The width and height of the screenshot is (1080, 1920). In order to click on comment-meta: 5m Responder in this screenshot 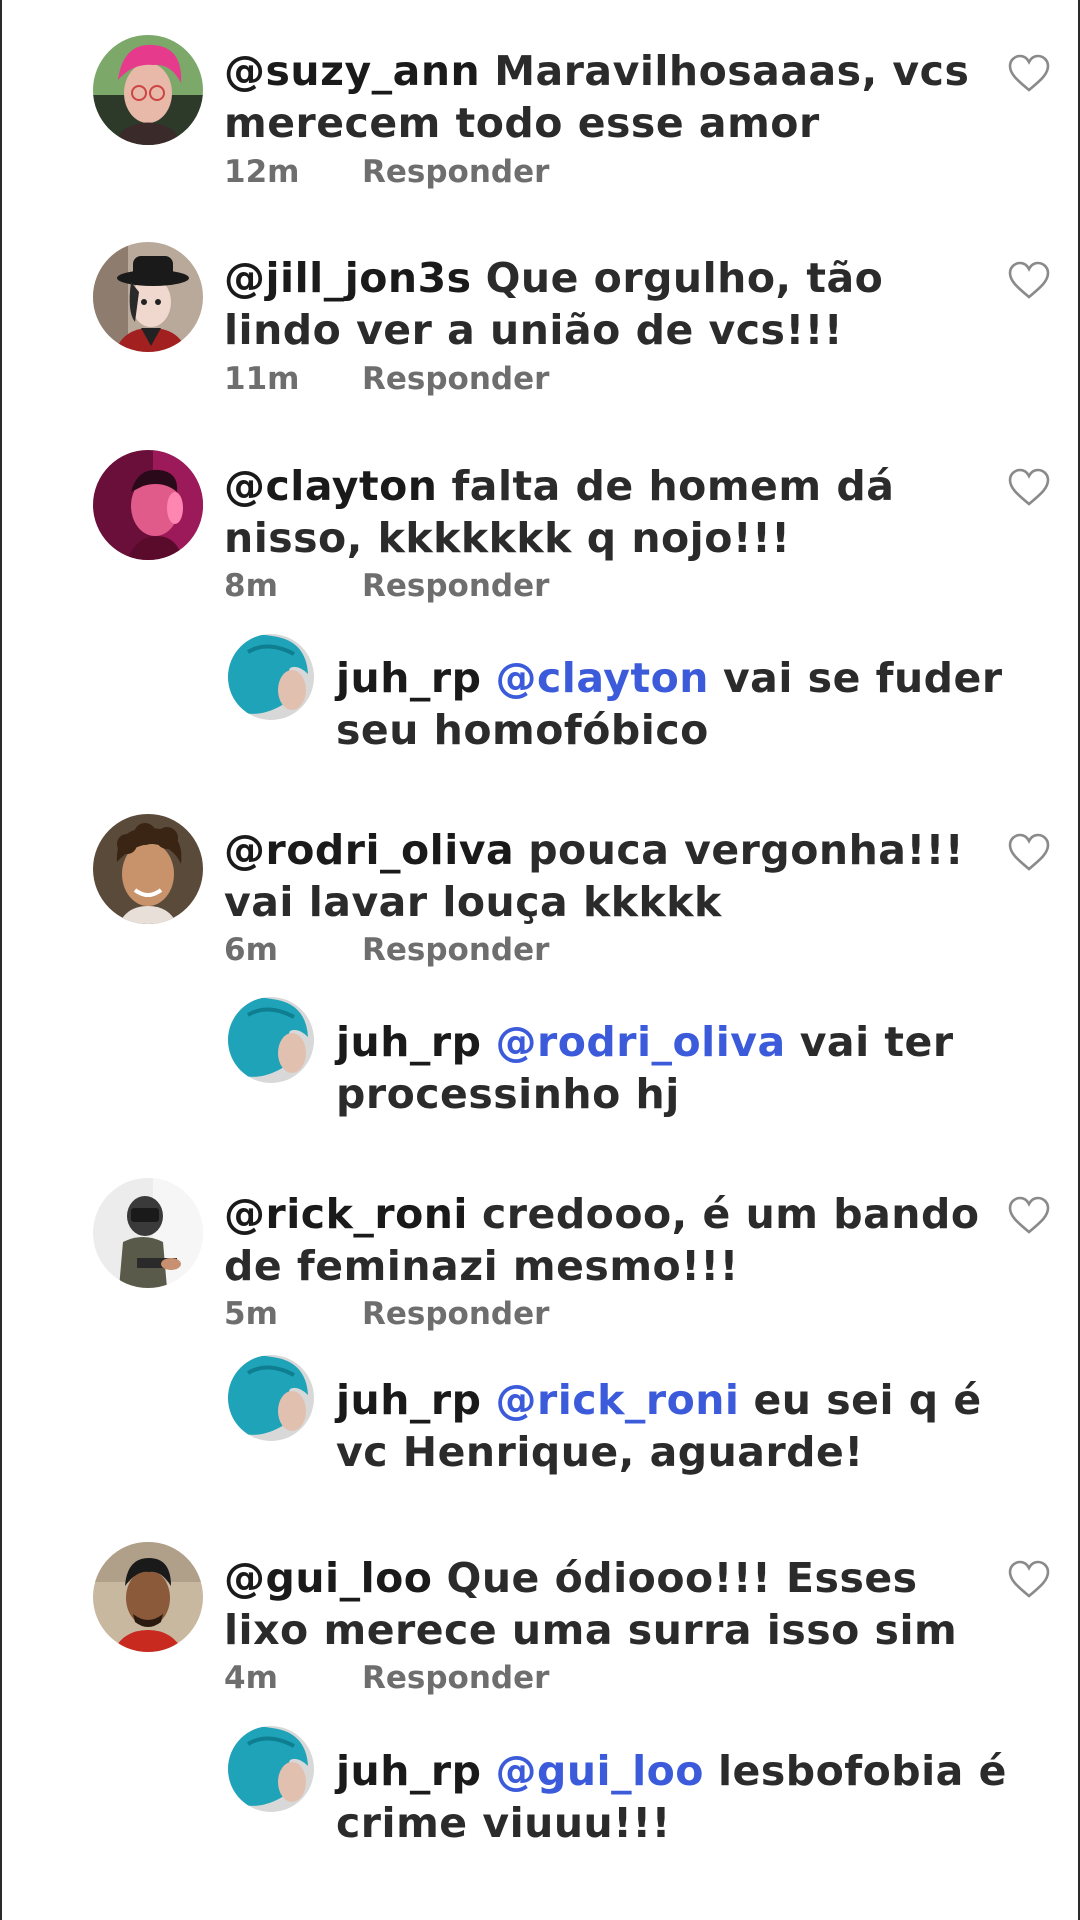, I will do `click(386, 1314)`.